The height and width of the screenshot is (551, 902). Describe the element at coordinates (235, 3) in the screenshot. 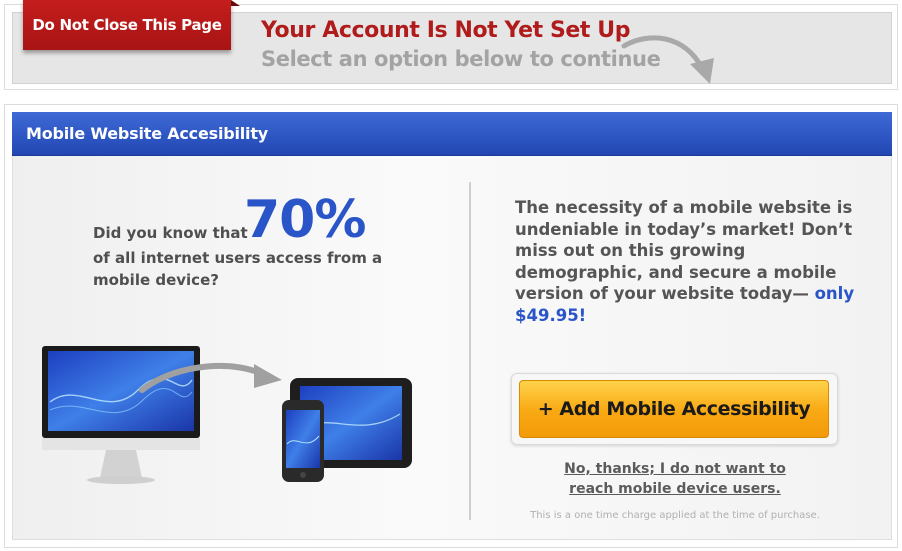

I see `notice-tab-fold` at that location.